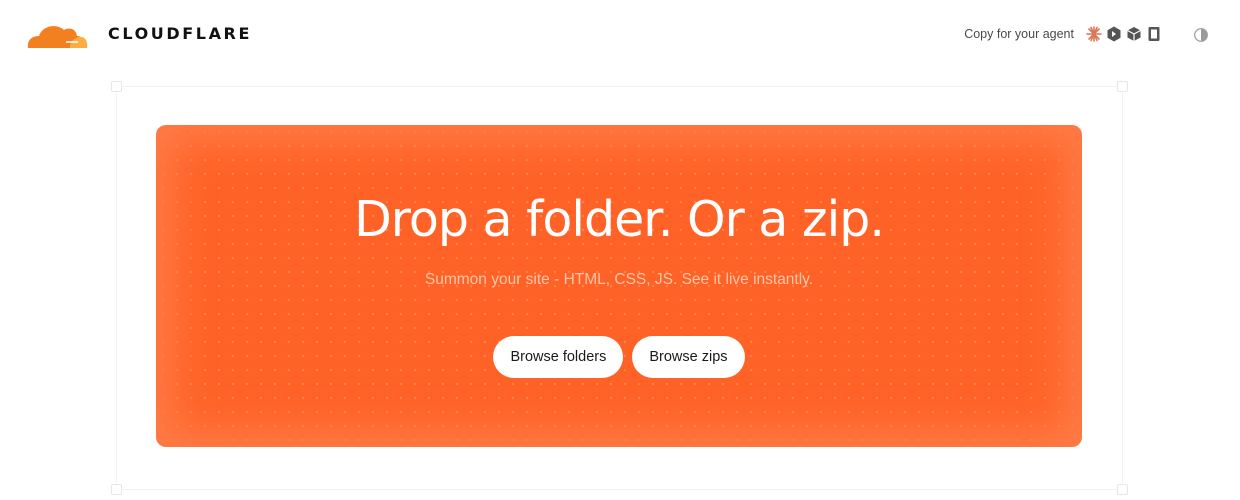 The image size is (1240, 500). What do you see at coordinates (1154, 34) in the screenshot?
I see `book-icon` at bounding box center [1154, 34].